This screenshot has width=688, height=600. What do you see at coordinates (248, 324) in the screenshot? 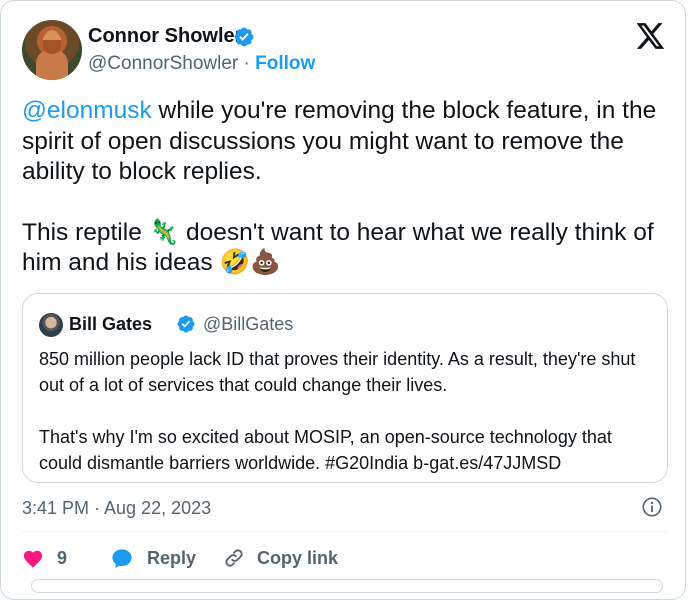
I see `quoted-author-handle: @BillGates` at bounding box center [248, 324].